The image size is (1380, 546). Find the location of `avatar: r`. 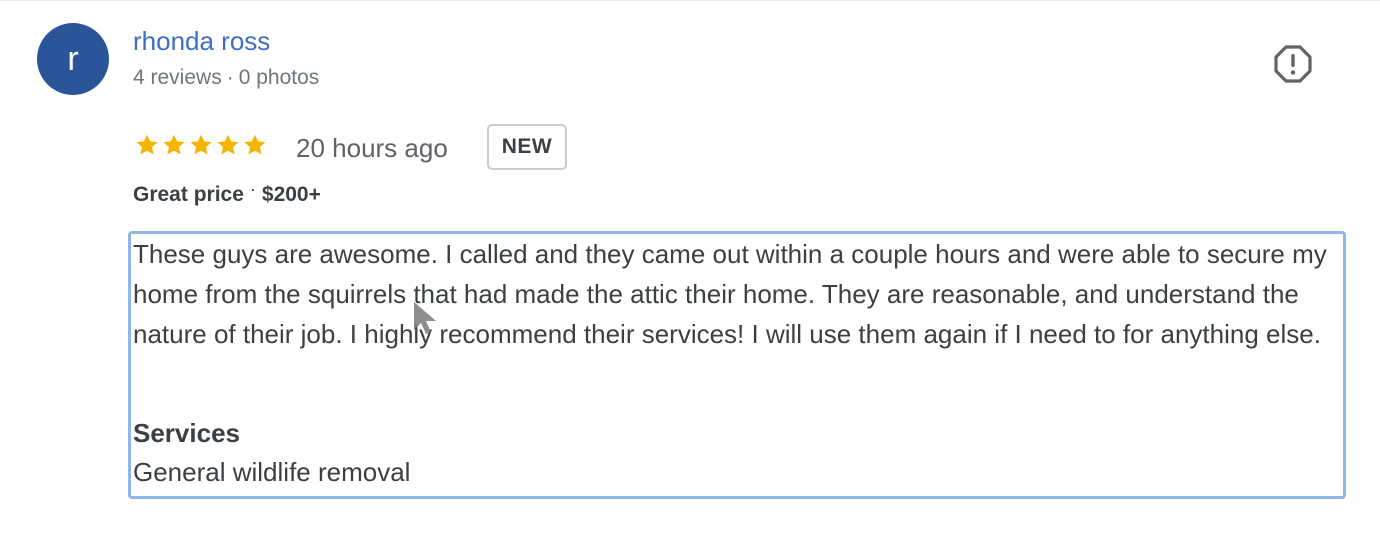

avatar: r is located at coordinates (73, 59).